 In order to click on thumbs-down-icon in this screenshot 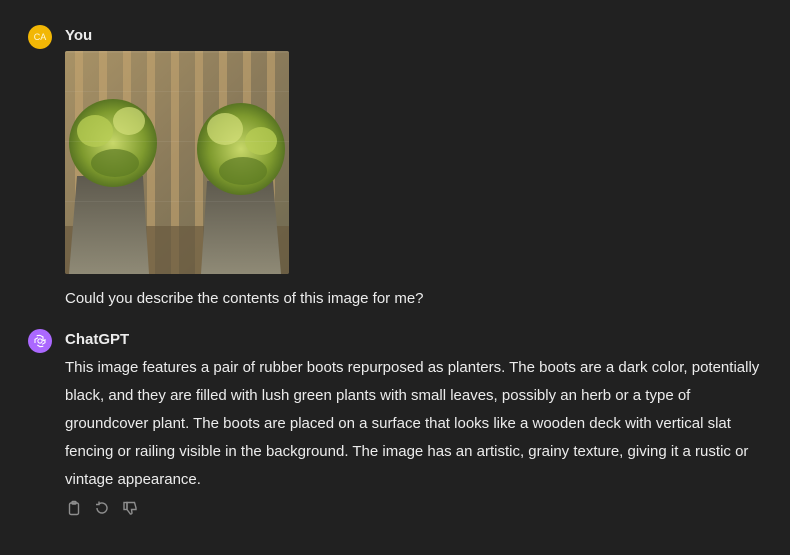, I will do `click(130, 508)`.